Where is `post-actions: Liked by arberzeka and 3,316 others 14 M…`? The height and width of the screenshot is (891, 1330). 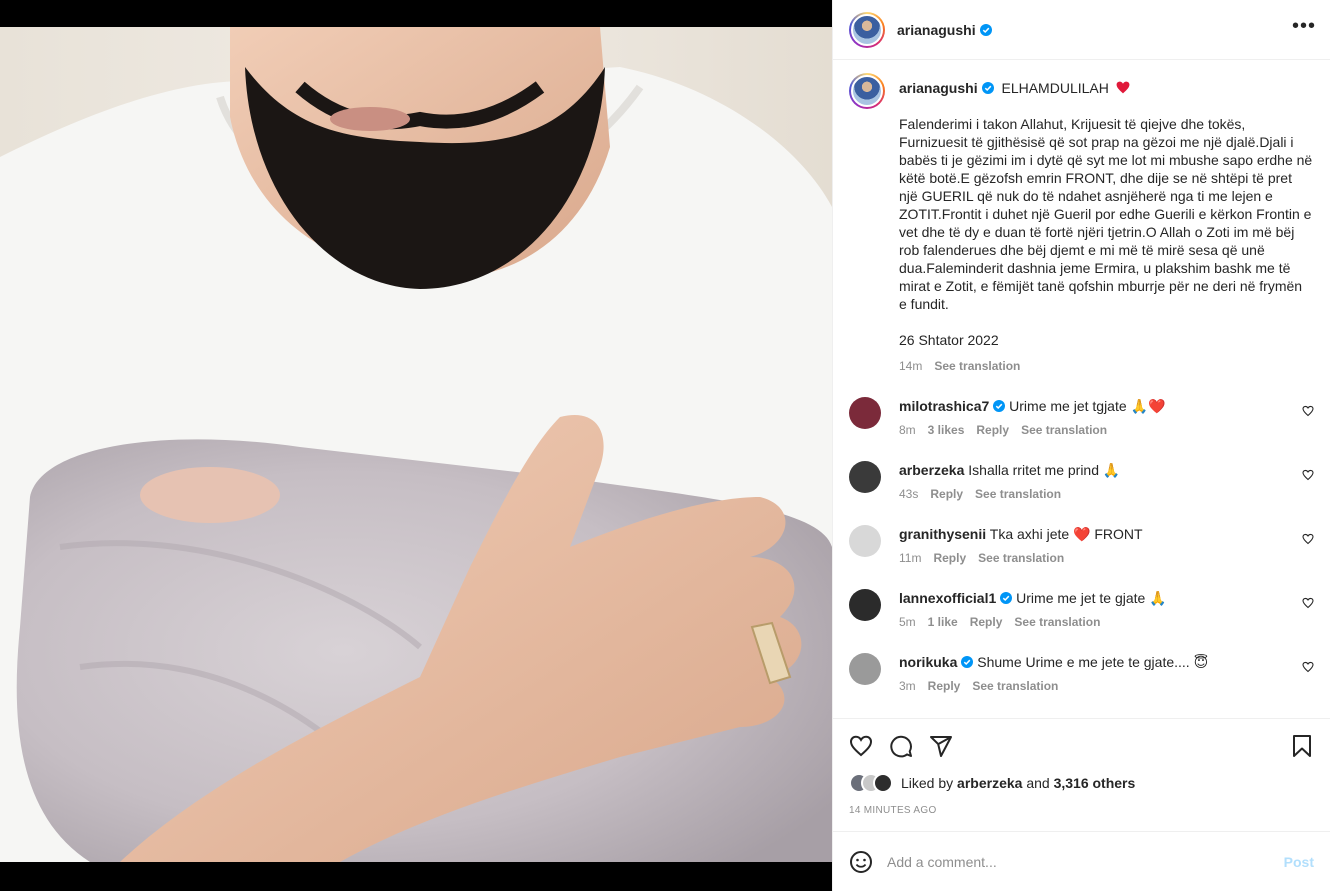 post-actions: Liked by arberzeka and 3,316 others 14 M… is located at coordinates (1081, 767).